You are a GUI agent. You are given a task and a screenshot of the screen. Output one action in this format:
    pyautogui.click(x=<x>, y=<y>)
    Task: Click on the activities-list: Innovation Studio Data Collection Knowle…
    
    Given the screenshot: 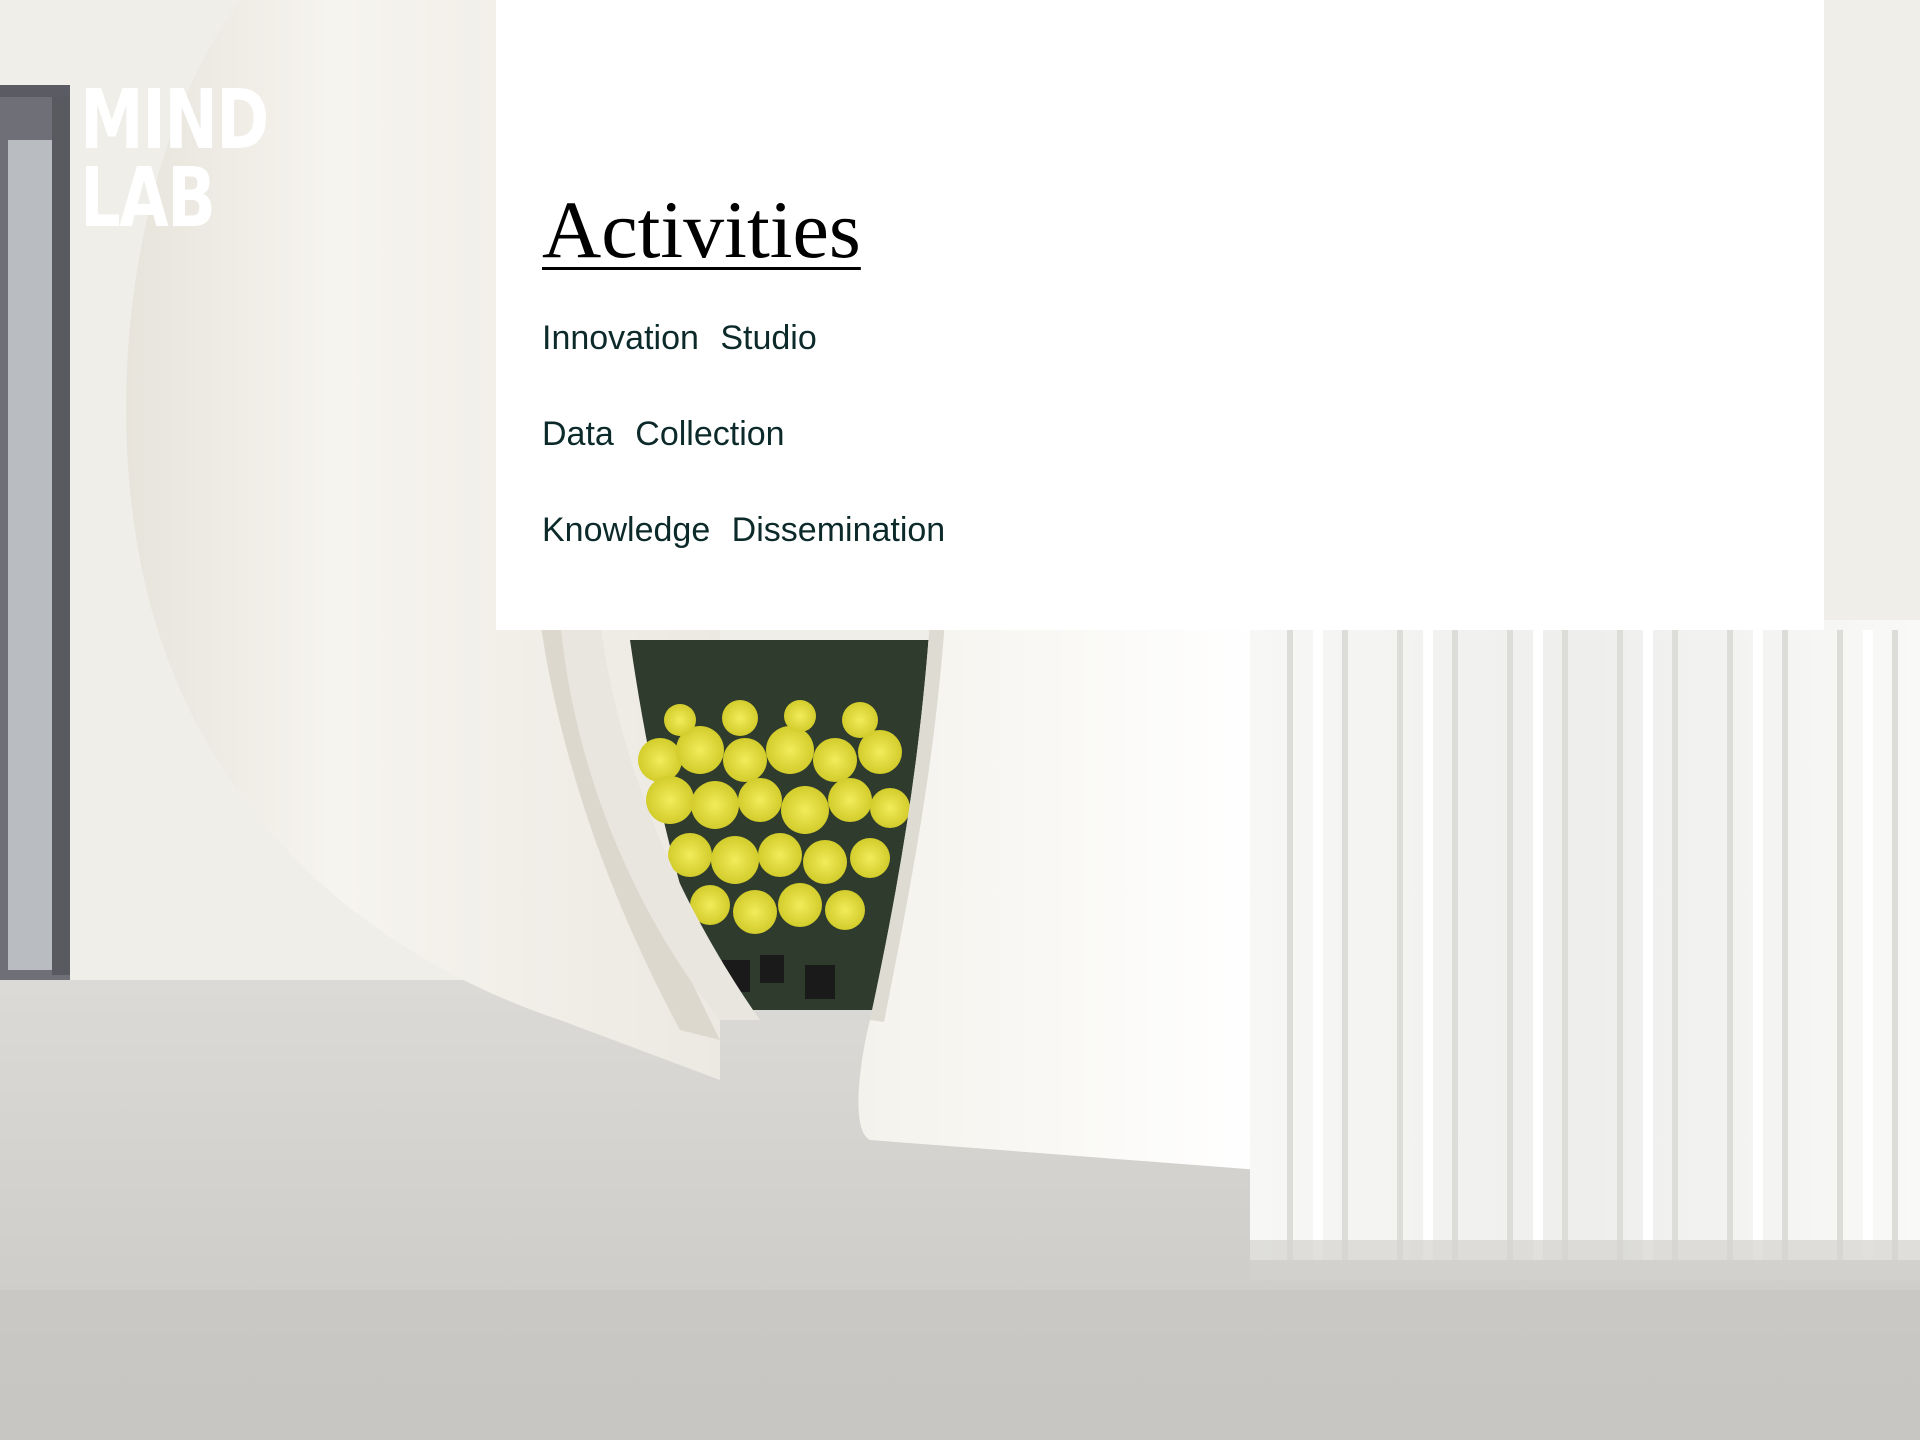 What is the action you would take?
    pyautogui.click(x=743, y=462)
    